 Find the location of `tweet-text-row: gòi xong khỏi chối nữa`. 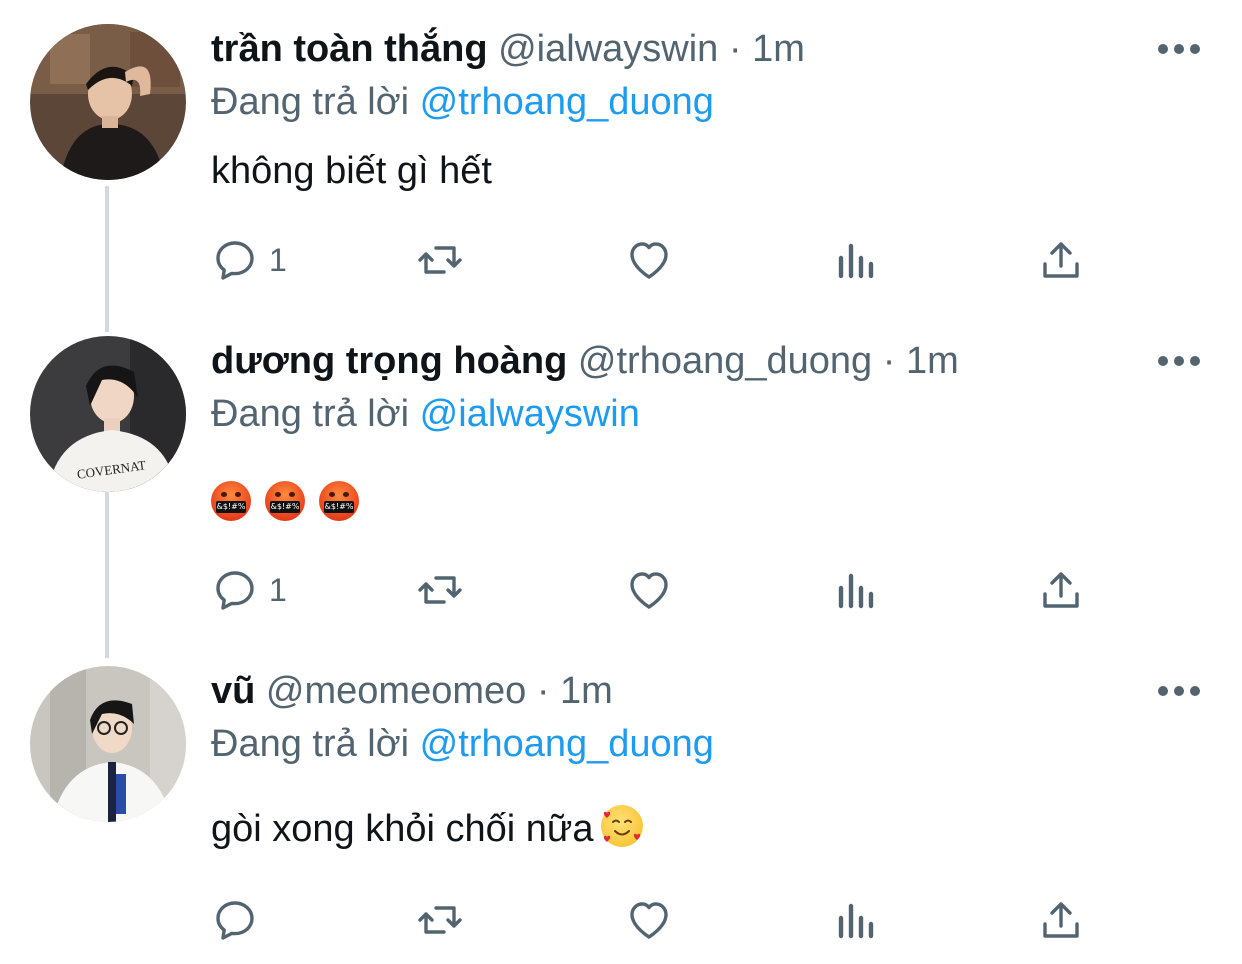

tweet-text-row: gòi xong khỏi chối nữa is located at coordinates (427, 829).